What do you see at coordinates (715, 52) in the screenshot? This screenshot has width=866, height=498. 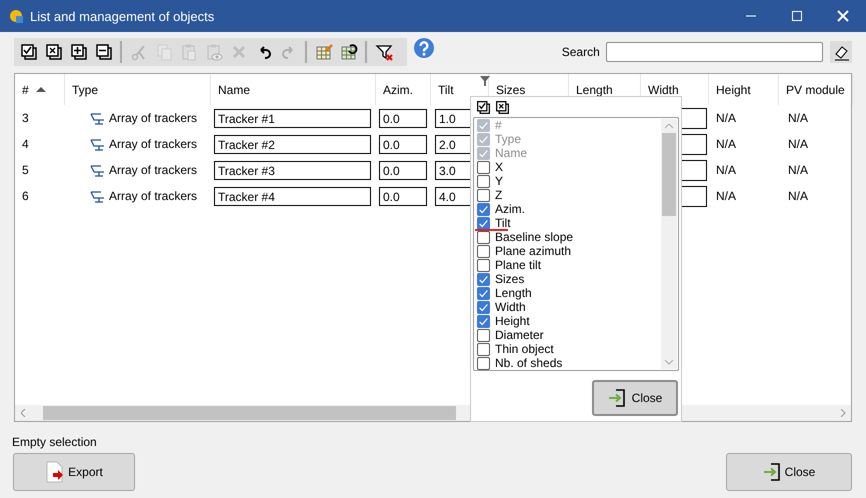 I see `search-field` at bounding box center [715, 52].